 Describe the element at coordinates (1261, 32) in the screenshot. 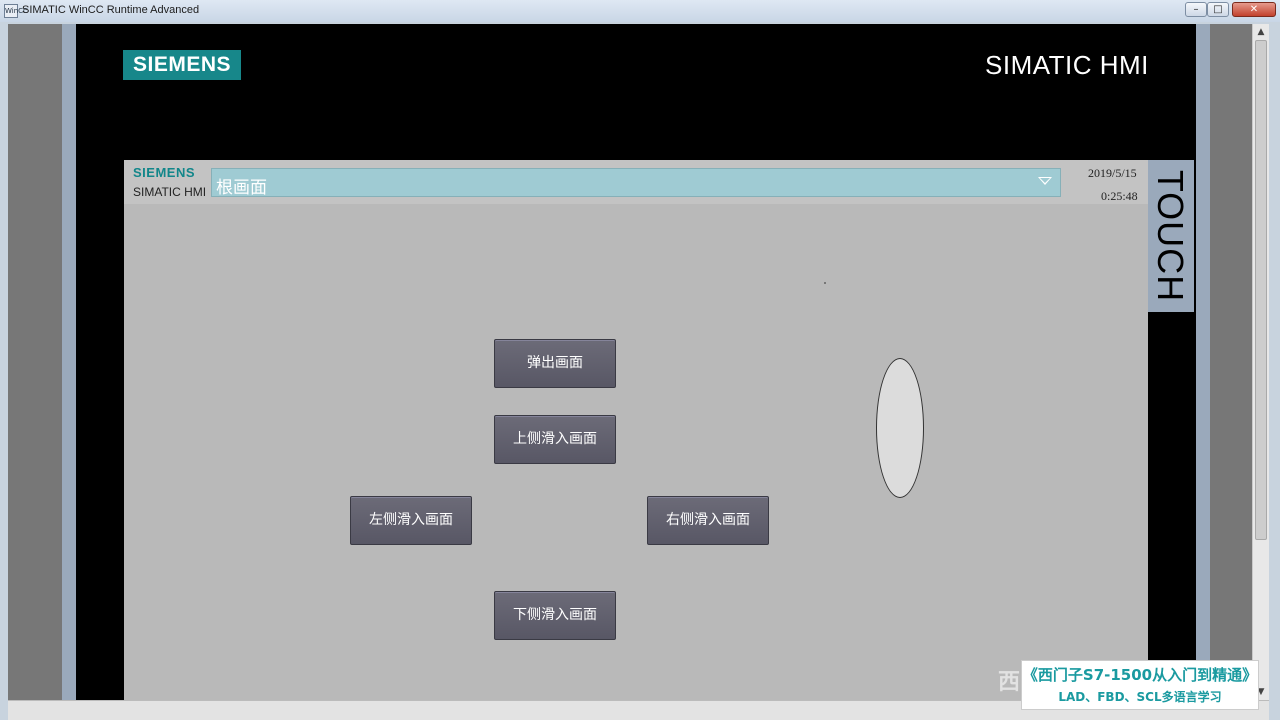

I see `scroll-up-icon: ▲` at that location.